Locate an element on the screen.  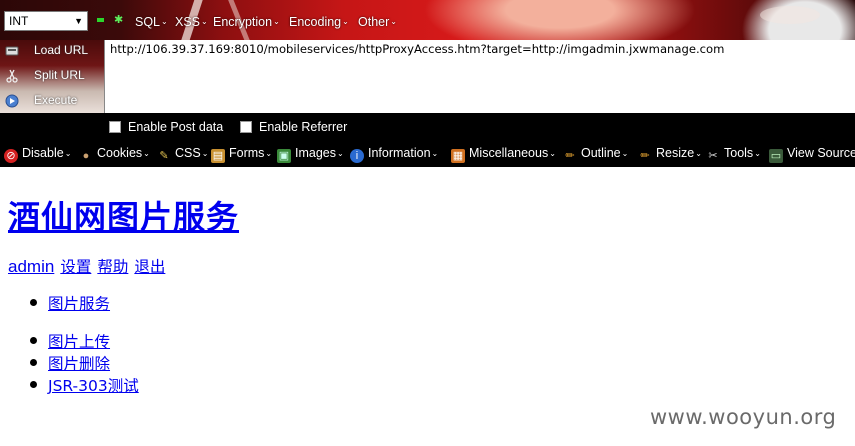
injection-type-select: INT ▼ is located at coordinates (46, 21).